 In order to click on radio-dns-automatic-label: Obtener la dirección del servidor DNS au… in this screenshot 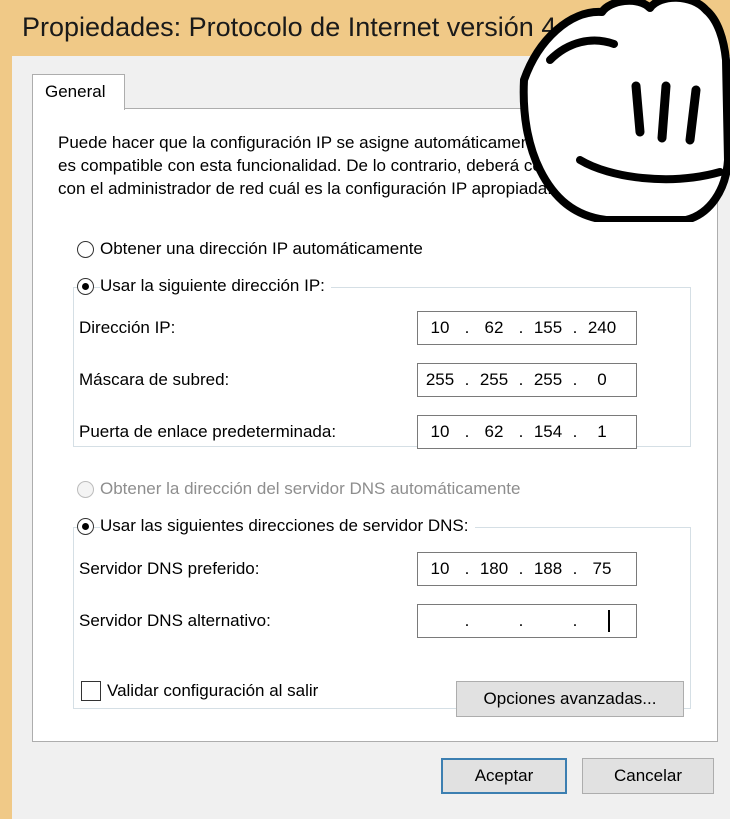, I will do `click(310, 488)`.